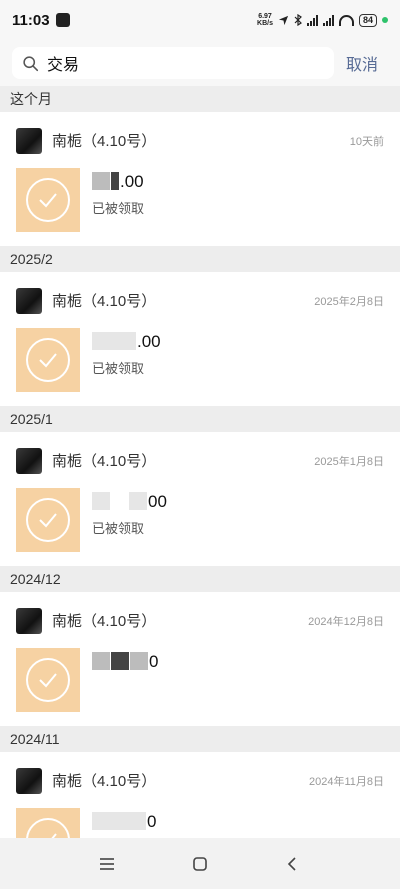 The image size is (400, 889). What do you see at coordinates (362, 63) in the screenshot?
I see `cancel-button: 取消` at bounding box center [362, 63].